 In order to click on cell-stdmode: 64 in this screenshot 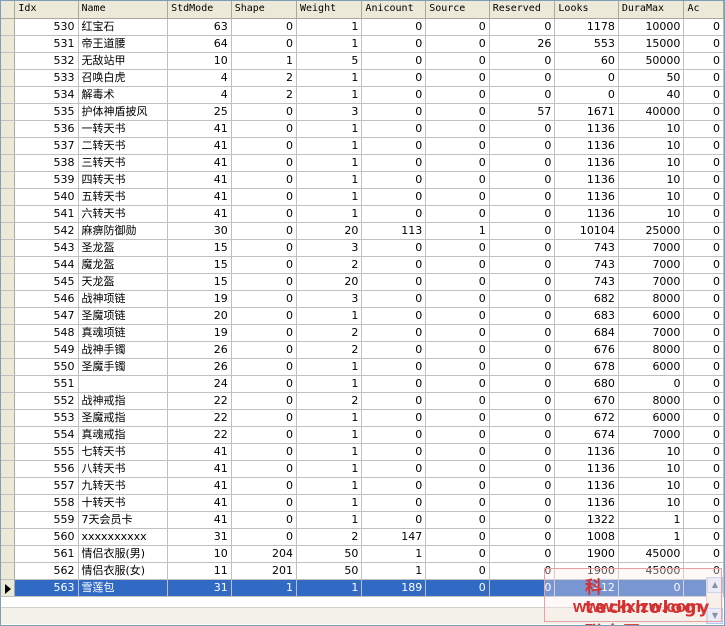, I will do `click(199, 44)`.